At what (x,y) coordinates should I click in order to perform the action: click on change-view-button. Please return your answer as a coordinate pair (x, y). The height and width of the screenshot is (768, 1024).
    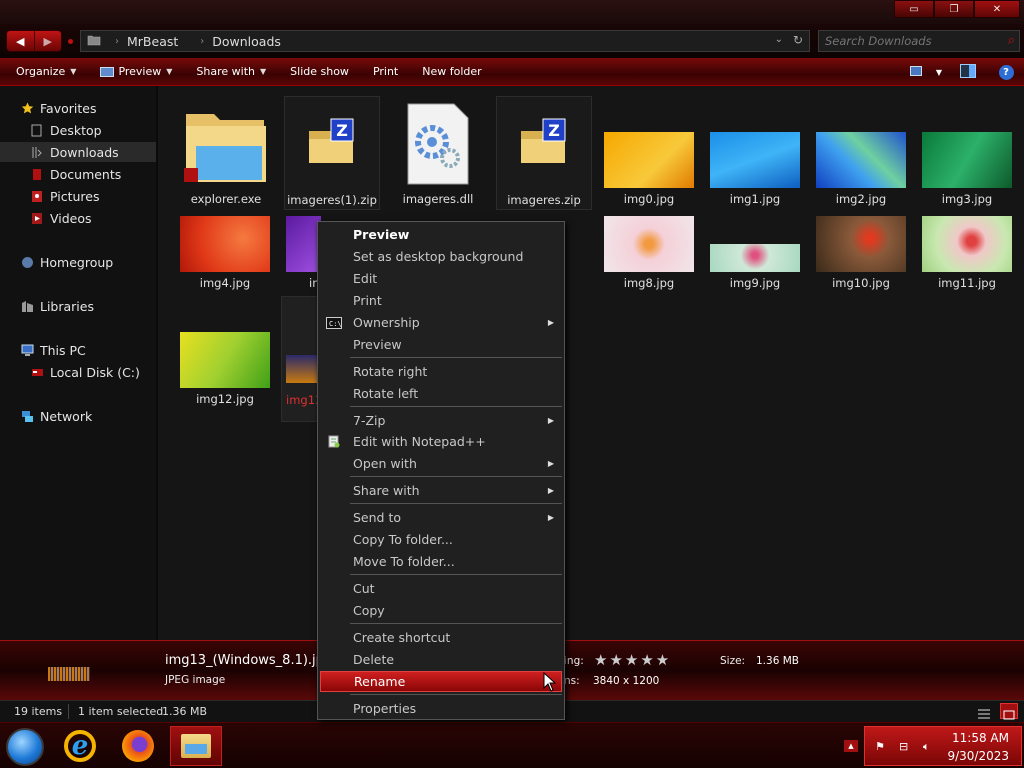
    Looking at the image, I should click on (916, 72).